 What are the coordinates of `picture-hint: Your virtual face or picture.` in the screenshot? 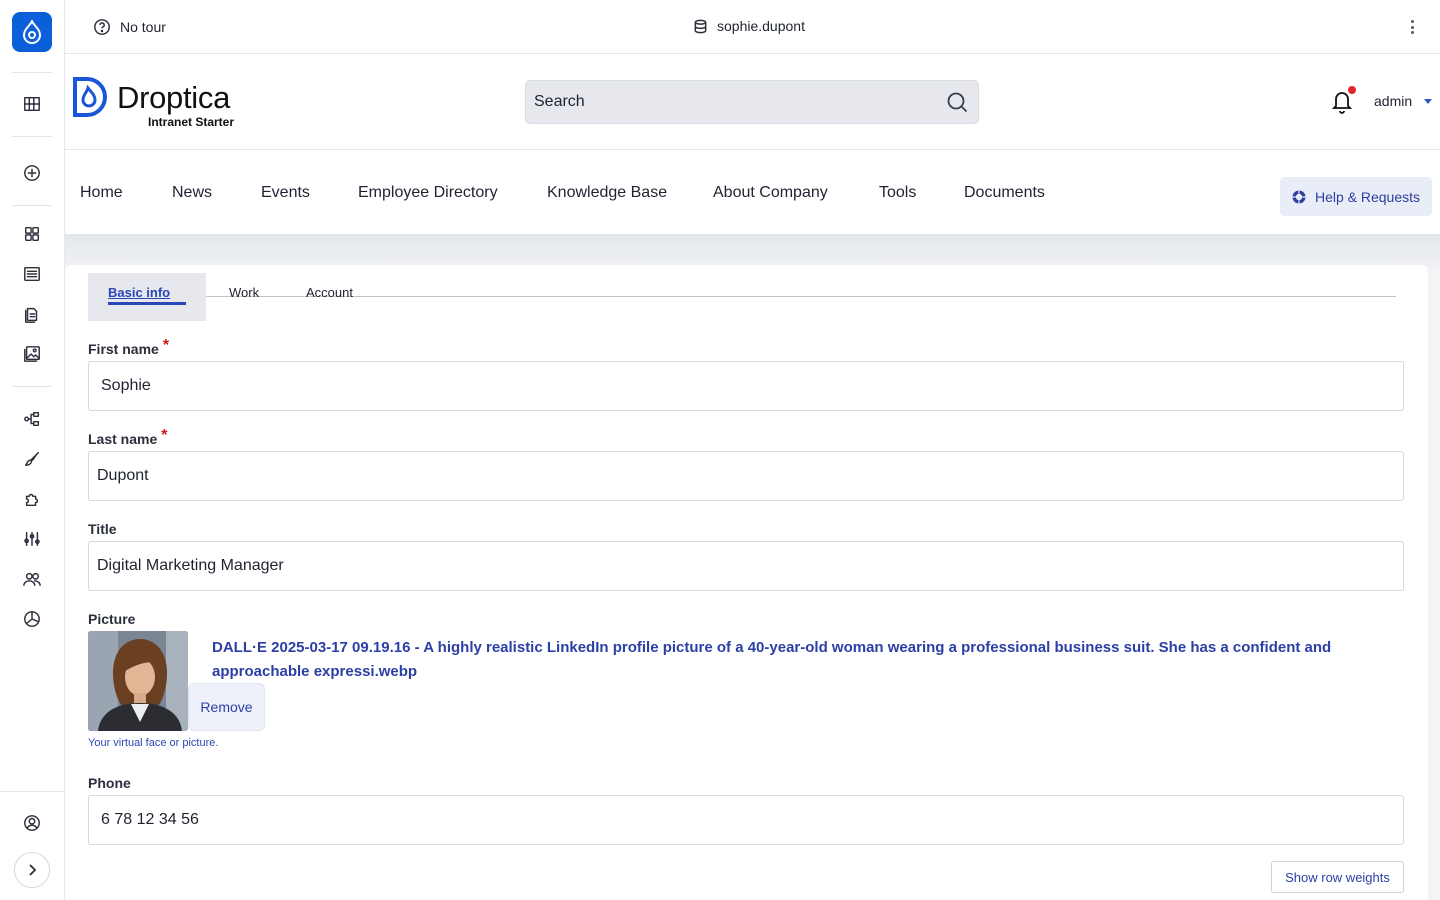 It's located at (153, 743).